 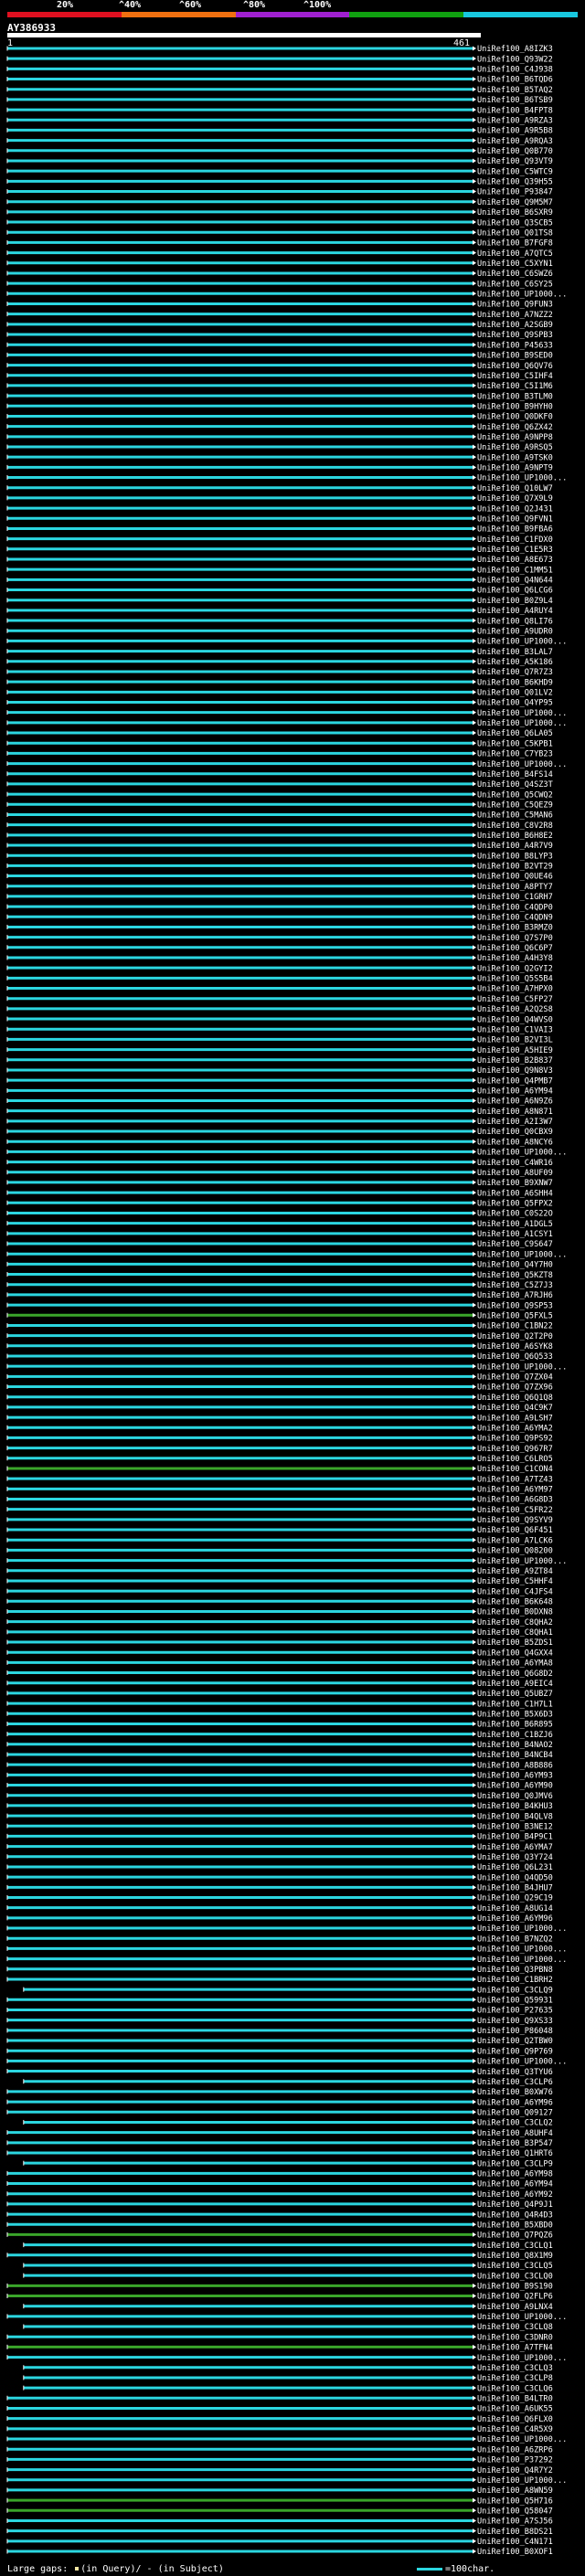 What do you see at coordinates (280, 437) in the screenshot?
I see `hit-row: UniRef100_A9NPP8` at bounding box center [280, 437].